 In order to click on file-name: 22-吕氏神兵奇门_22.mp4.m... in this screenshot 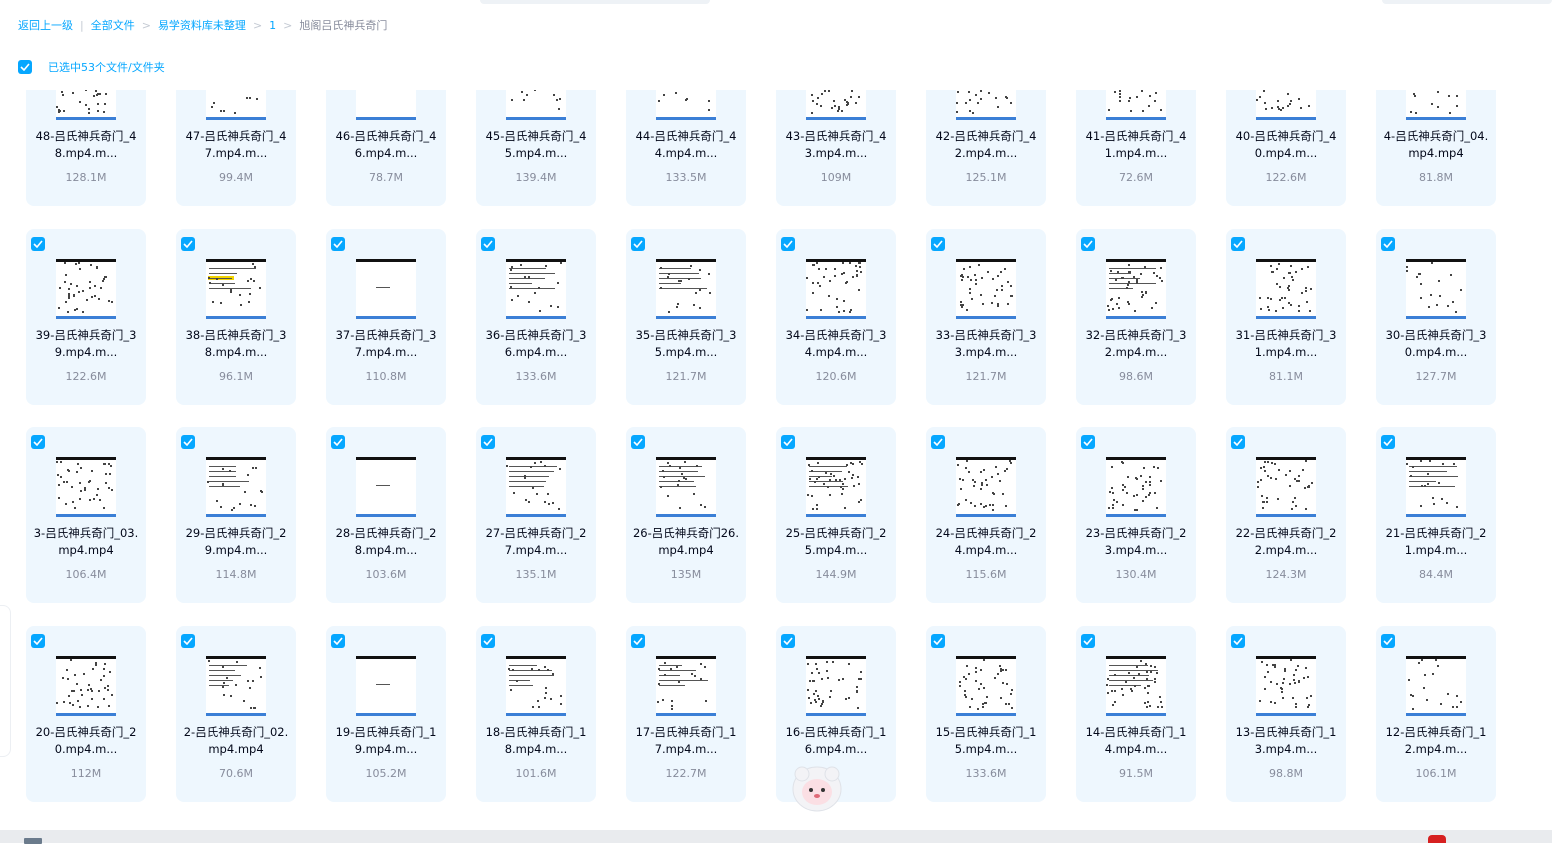, I will do `click(1286, 542)`.